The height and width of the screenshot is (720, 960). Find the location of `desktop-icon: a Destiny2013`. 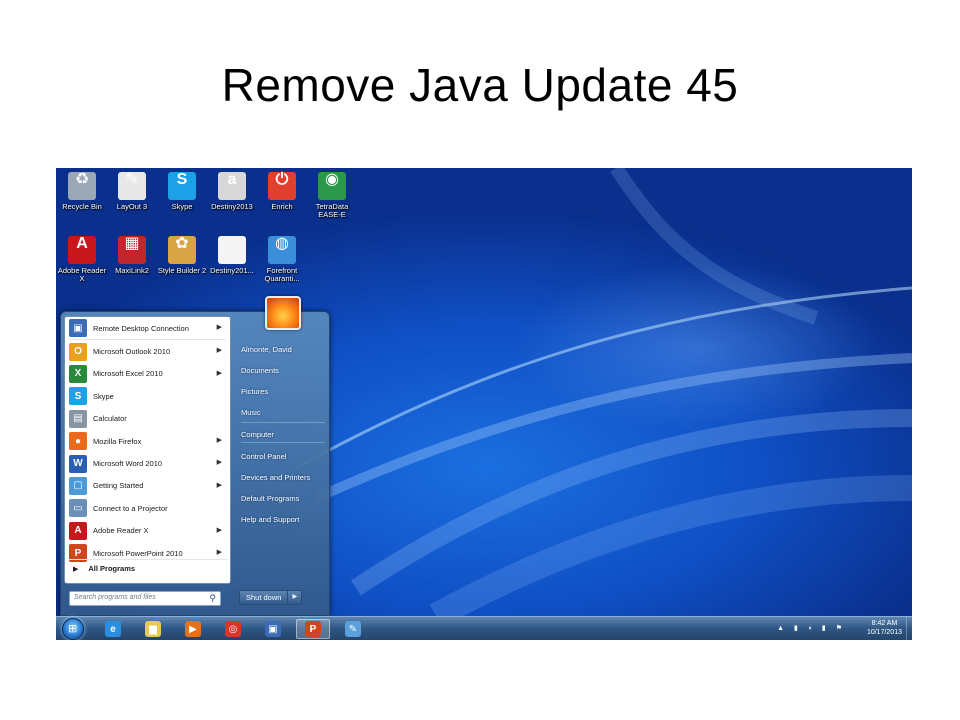

desktop-icon: a Destiny2013 is located at coordinates (232, 191).